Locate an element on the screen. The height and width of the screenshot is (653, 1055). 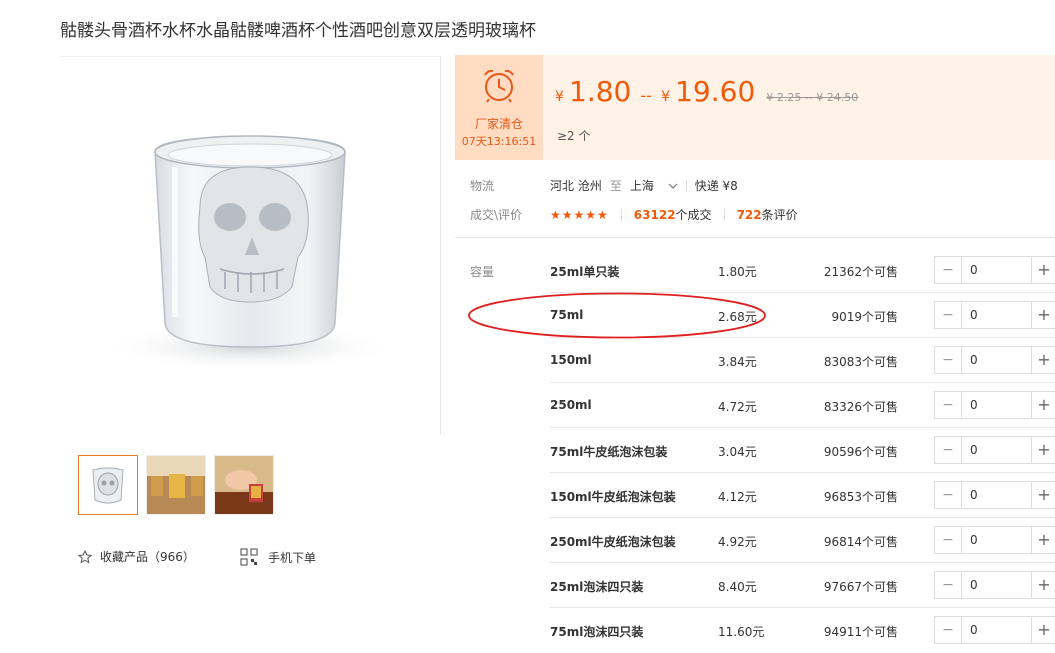
promo-badge: 厂家清仓 07天13:16:51 is located at coordinates (499, 107).